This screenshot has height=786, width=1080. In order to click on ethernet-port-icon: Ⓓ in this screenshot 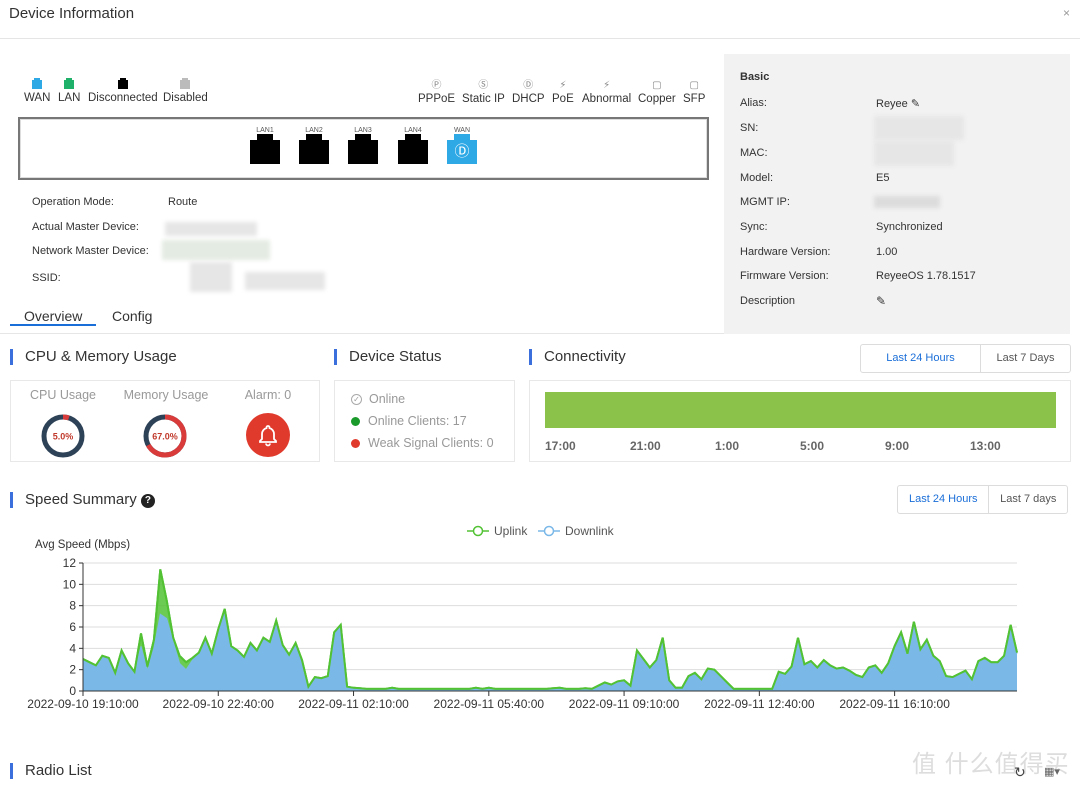, I will do `click(462, 149)`.